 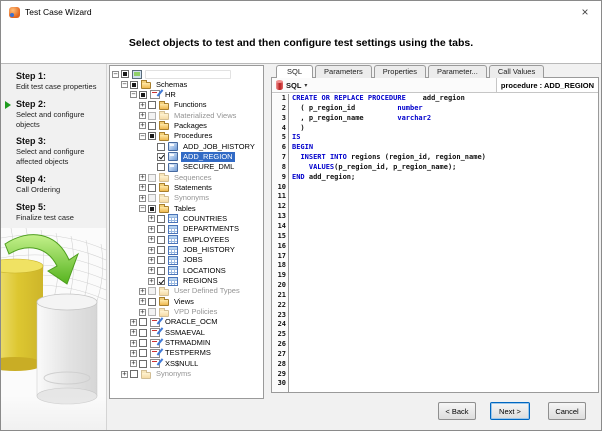 What do you see at coordinates (186, 333) in the screenshot?
I see `tree-item-ssmaeval: + SSMAEVAL` at bounding box center [186, 333].